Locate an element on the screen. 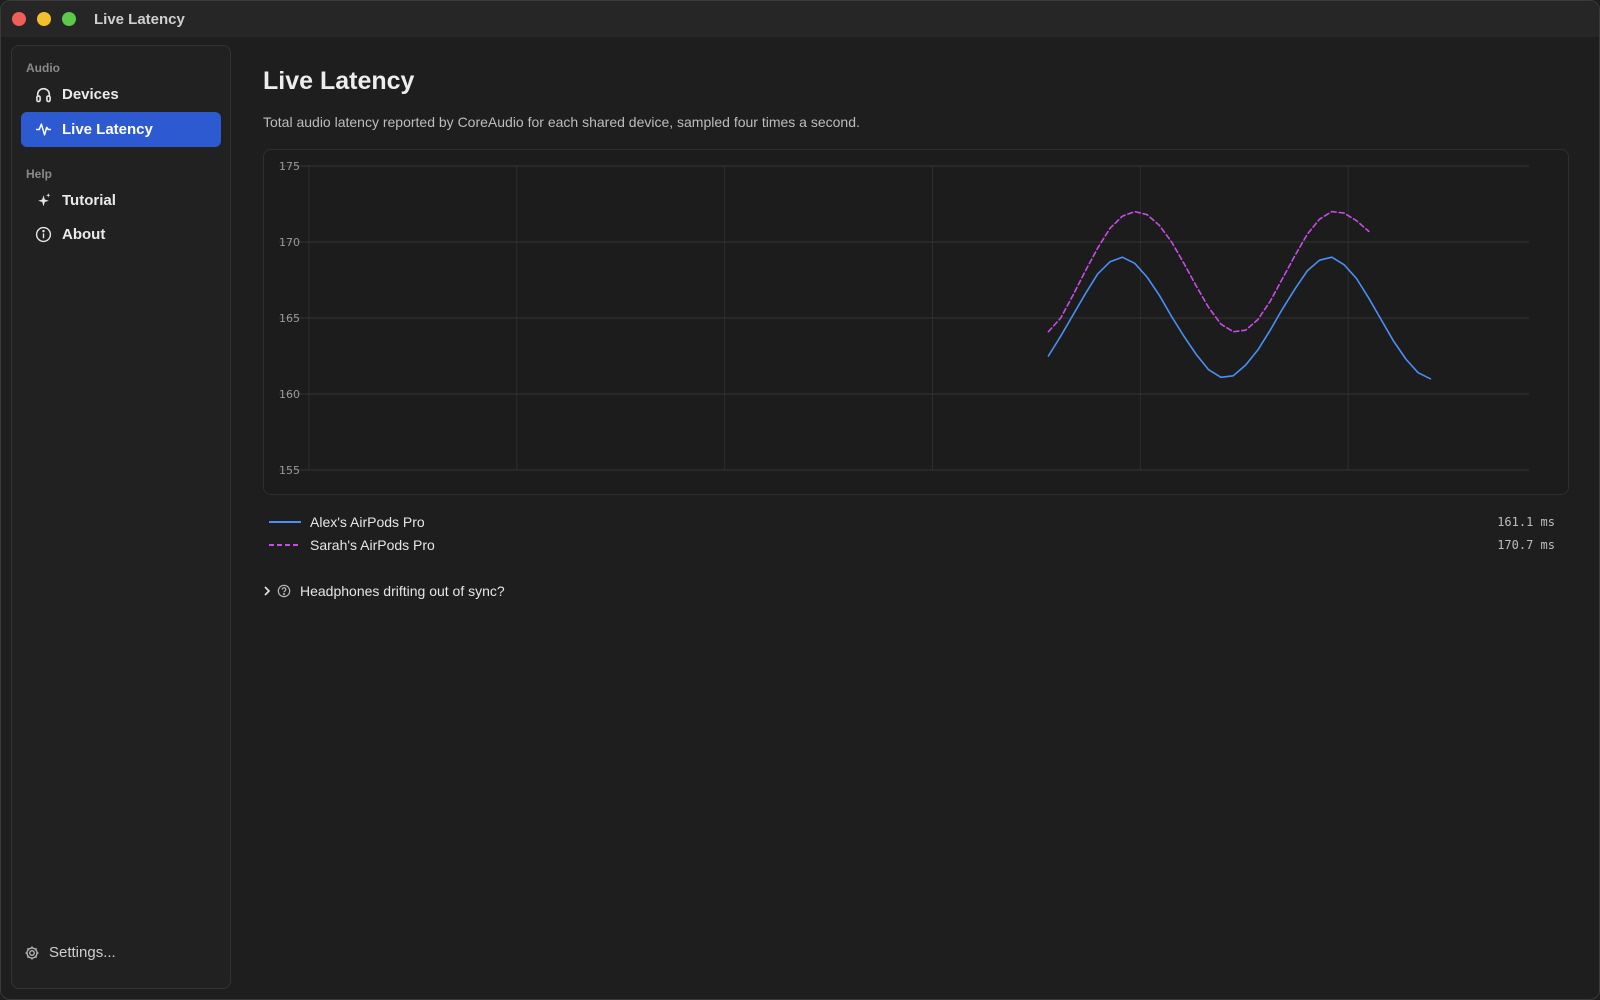 Image resolution: width=1600 pixels, height=1000 pixels. headphones-icon is located at coordinates (43, 95).